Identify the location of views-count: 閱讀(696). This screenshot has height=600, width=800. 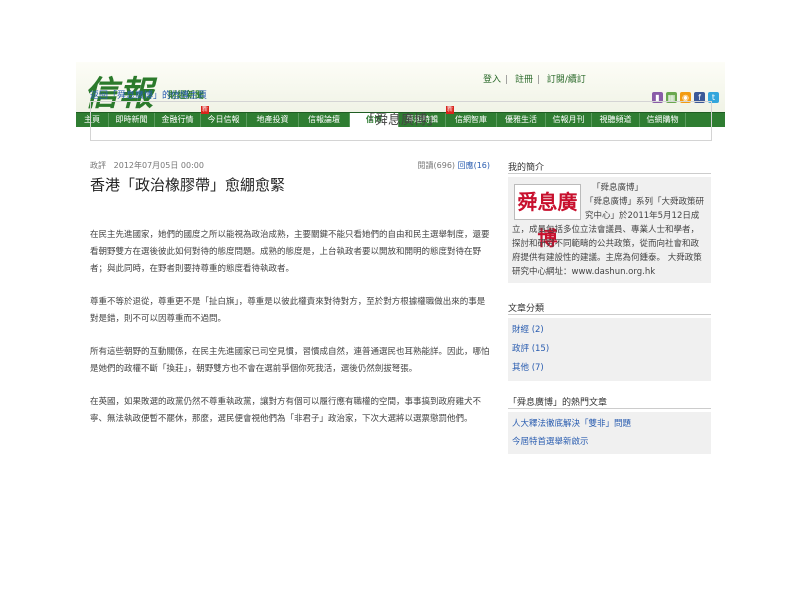
(436, 165).